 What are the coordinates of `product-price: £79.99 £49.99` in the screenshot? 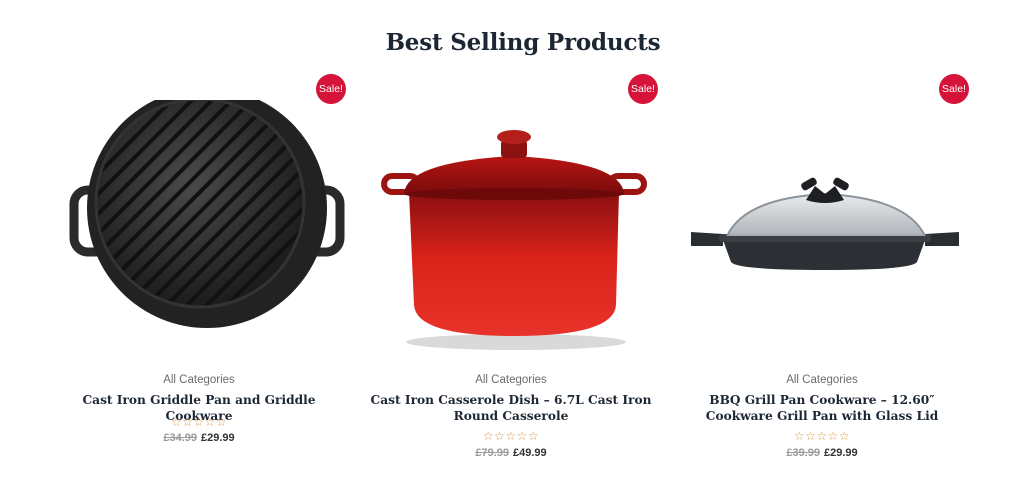 It's located at (511, 453).